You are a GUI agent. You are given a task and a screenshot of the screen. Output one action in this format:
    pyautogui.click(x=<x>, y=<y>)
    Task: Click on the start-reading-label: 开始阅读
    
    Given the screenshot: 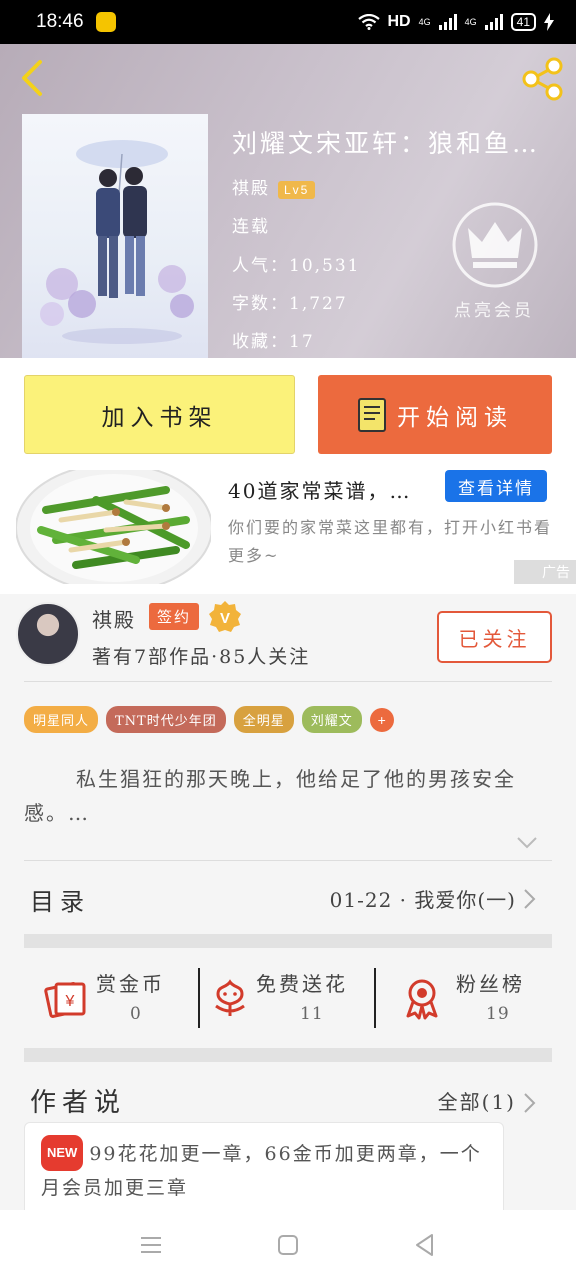 What is the action you would take?
    pyautogui.click(x=455, y=417)
    